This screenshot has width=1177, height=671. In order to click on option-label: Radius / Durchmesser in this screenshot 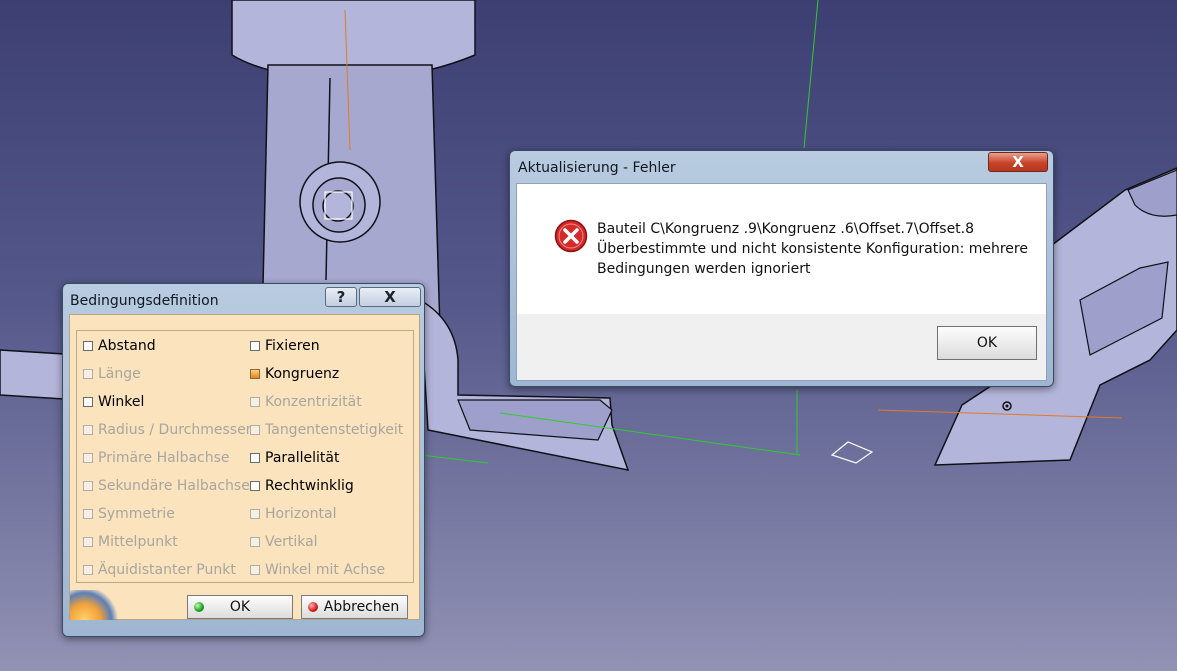, I will do `click(175, 430)`.